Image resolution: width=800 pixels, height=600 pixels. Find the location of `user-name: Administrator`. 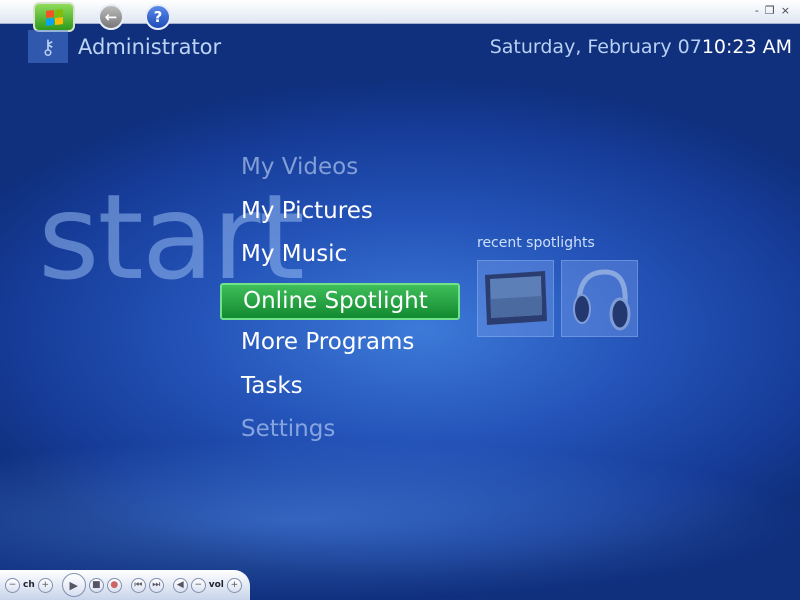

user-name: Administrator is located at coordinates (150, 46).